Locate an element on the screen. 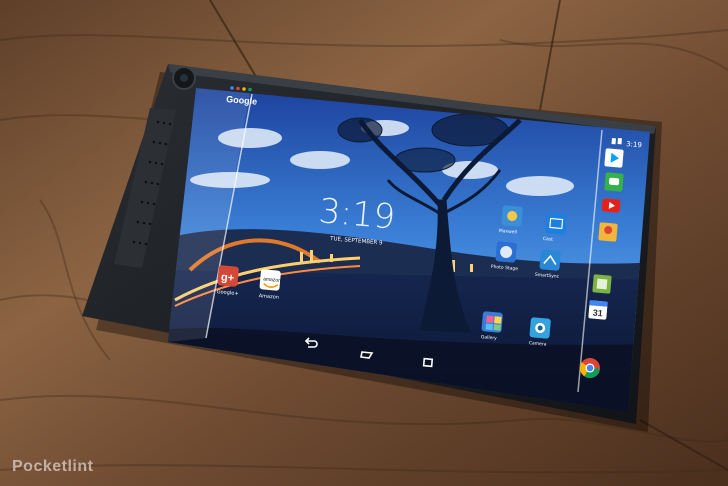 The height and width of the screenshot is (486, 728). app-google-plus: g+ Google+ is located at coordinates (228, 281).